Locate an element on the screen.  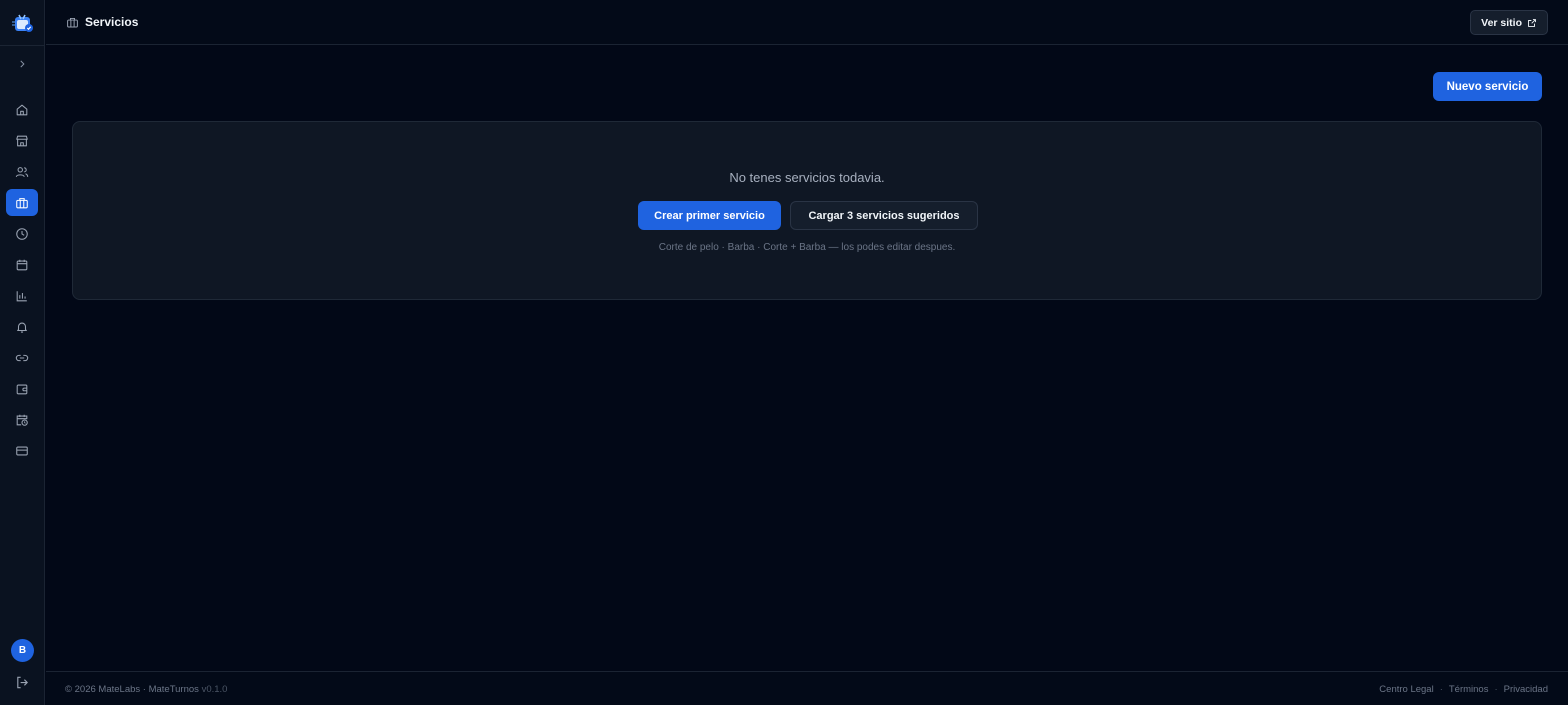
sidebar-item-calendar is located at coordinates (22, 264).